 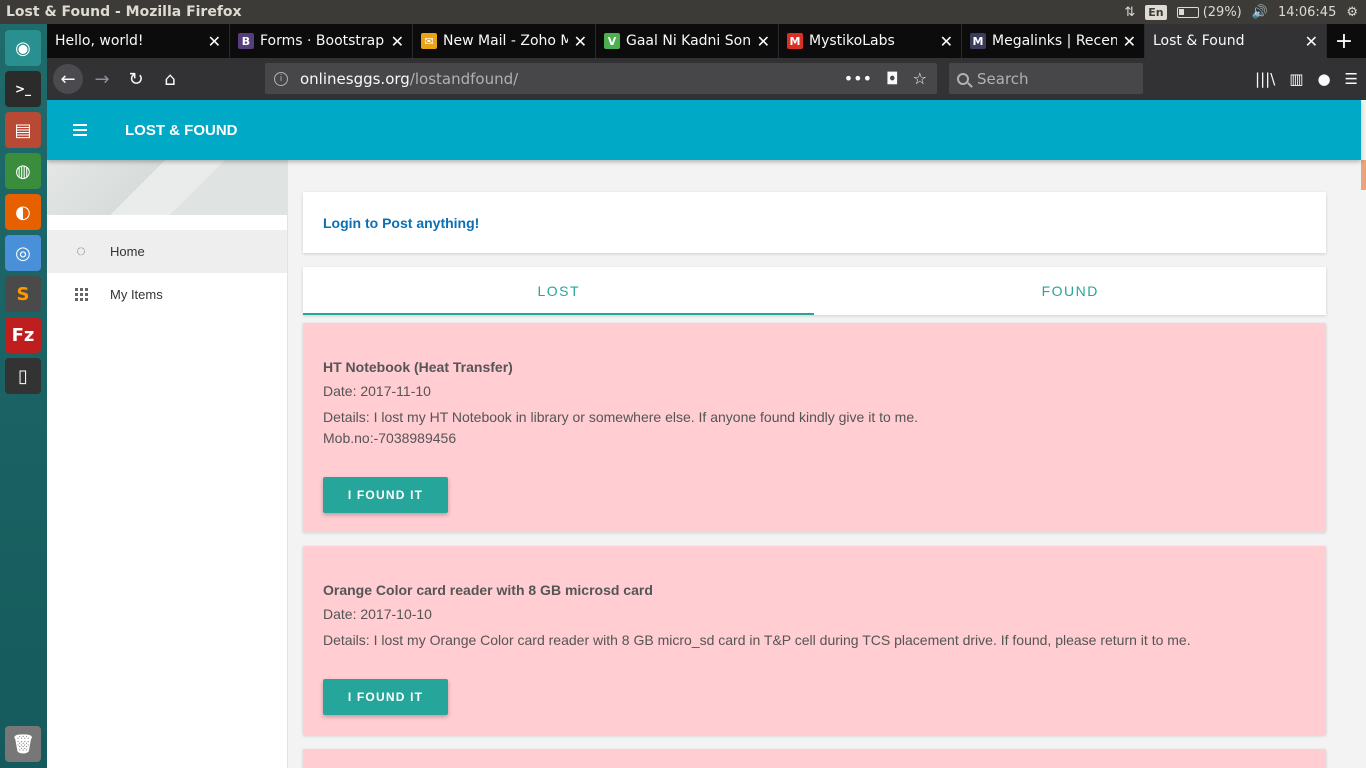 What do you see at coordinates (23, 253) in the screenshot?
I see `chrome-icon: ◎` at bounding box center [23, 253].